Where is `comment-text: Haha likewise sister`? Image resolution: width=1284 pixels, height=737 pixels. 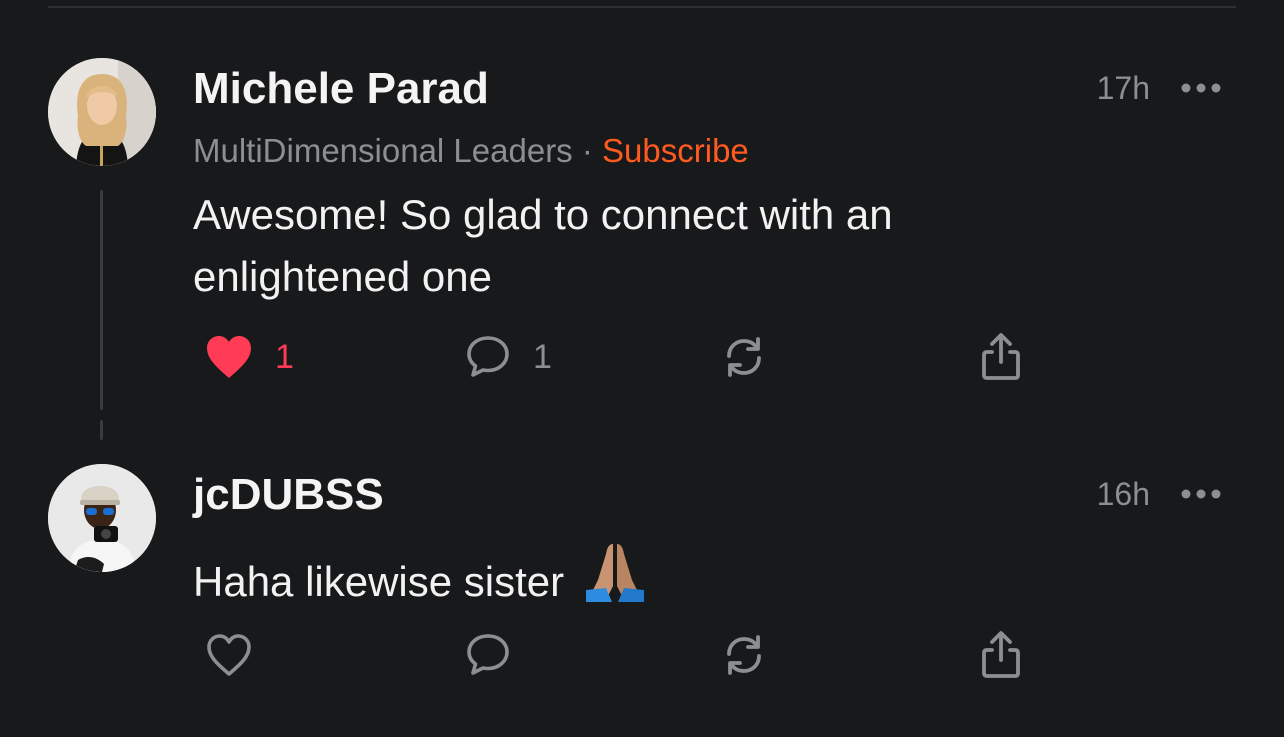
comment-text: Haha likewise sister is located at coordinates (379, 581).